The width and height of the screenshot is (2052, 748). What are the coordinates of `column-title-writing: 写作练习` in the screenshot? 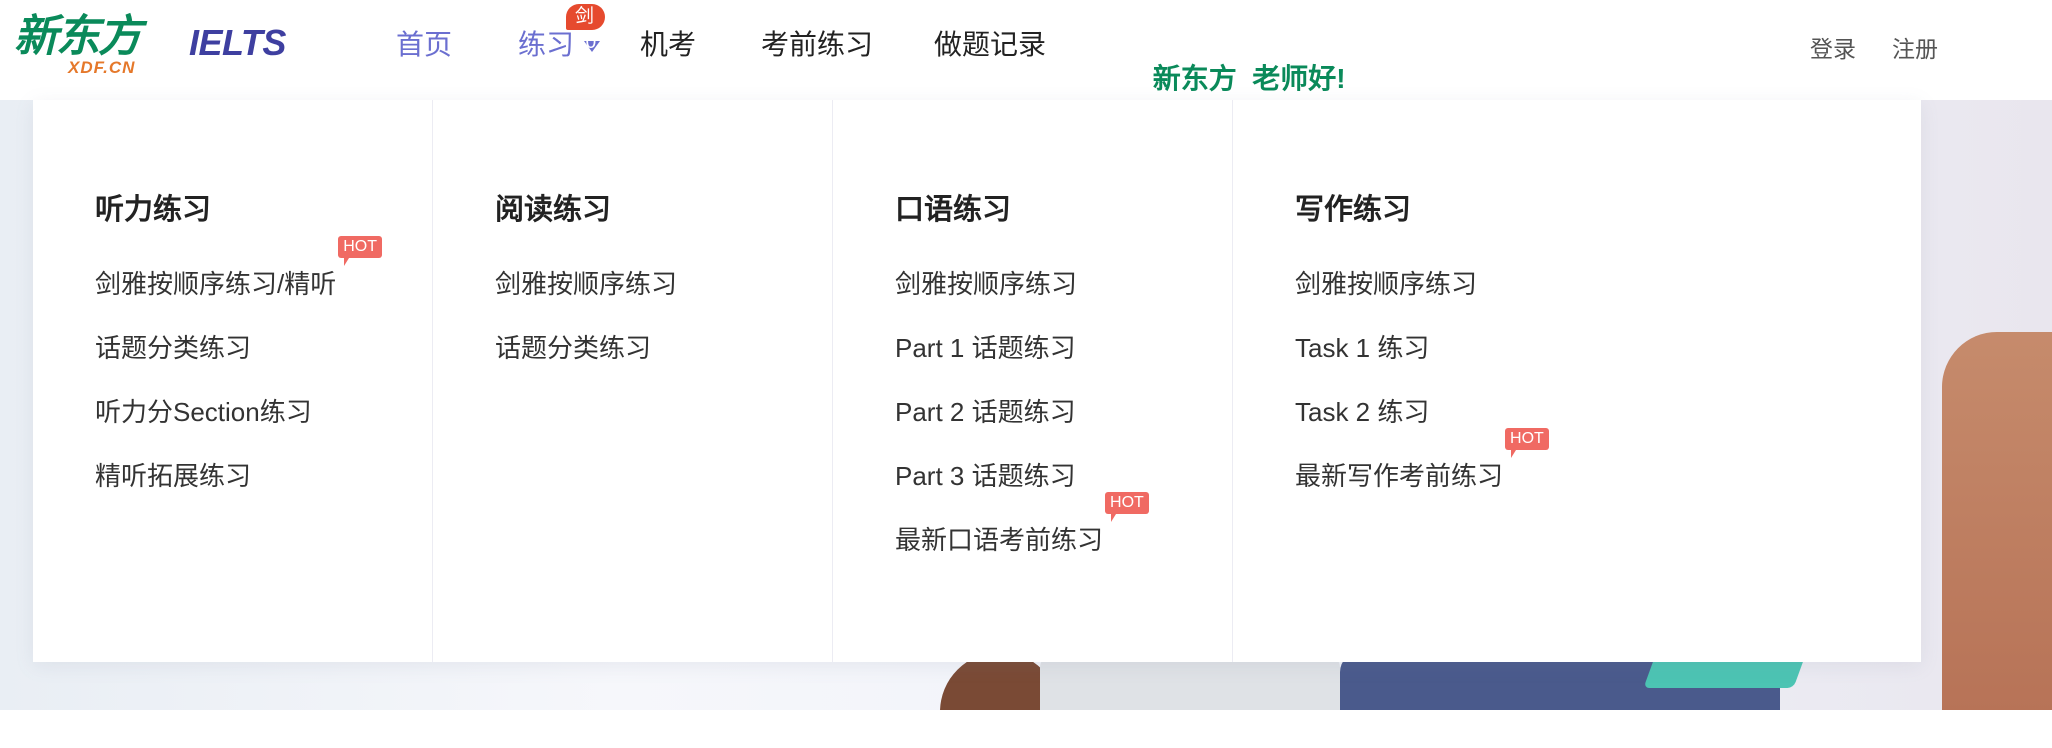 It's located at (1353, 210).